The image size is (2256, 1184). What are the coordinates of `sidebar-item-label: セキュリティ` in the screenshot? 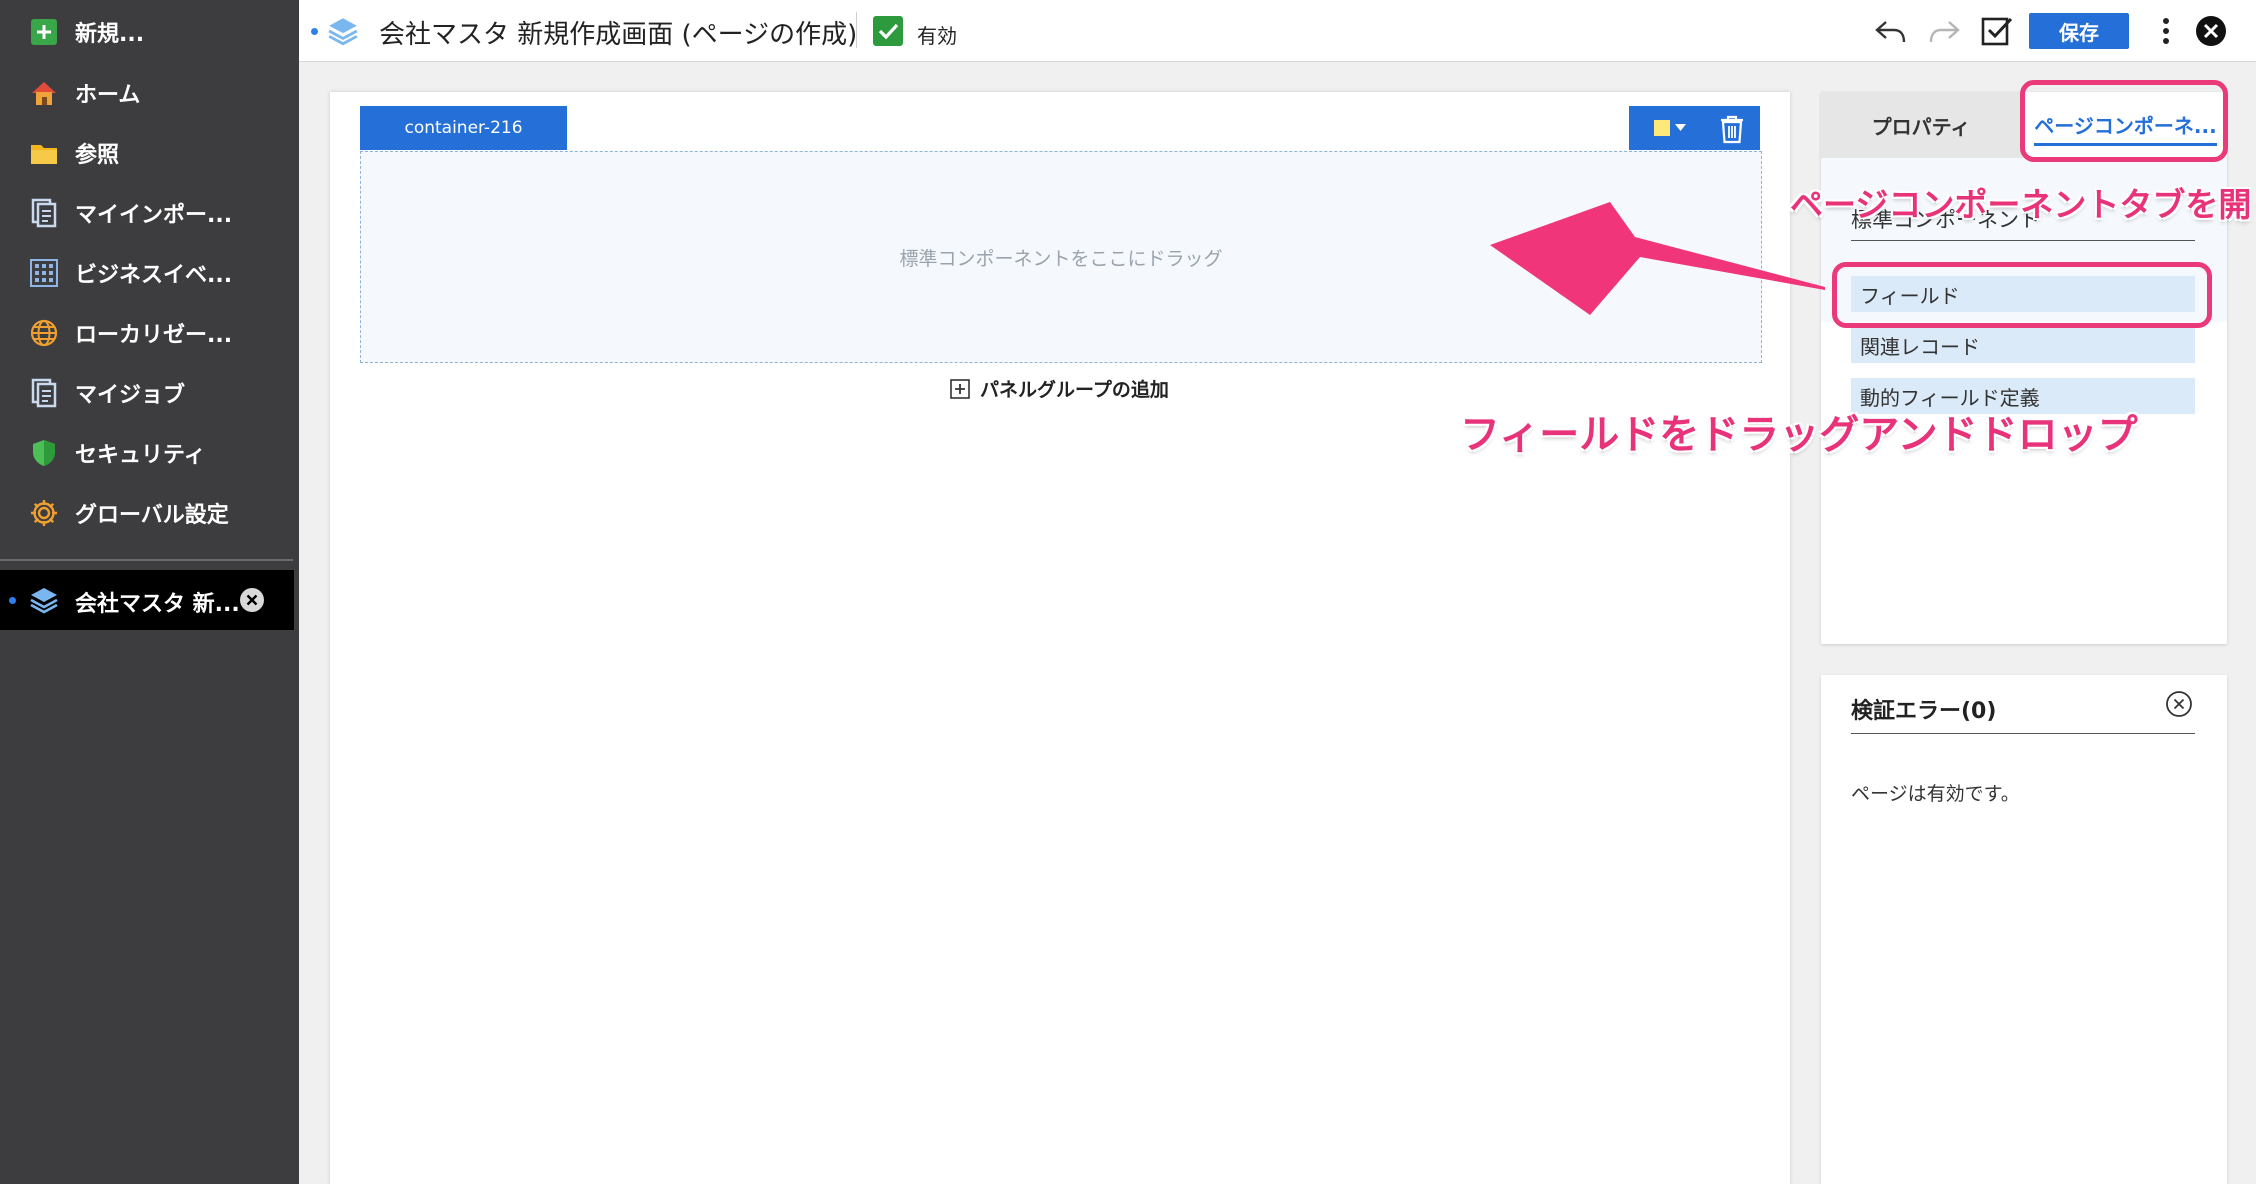 It's located at (140, 455).